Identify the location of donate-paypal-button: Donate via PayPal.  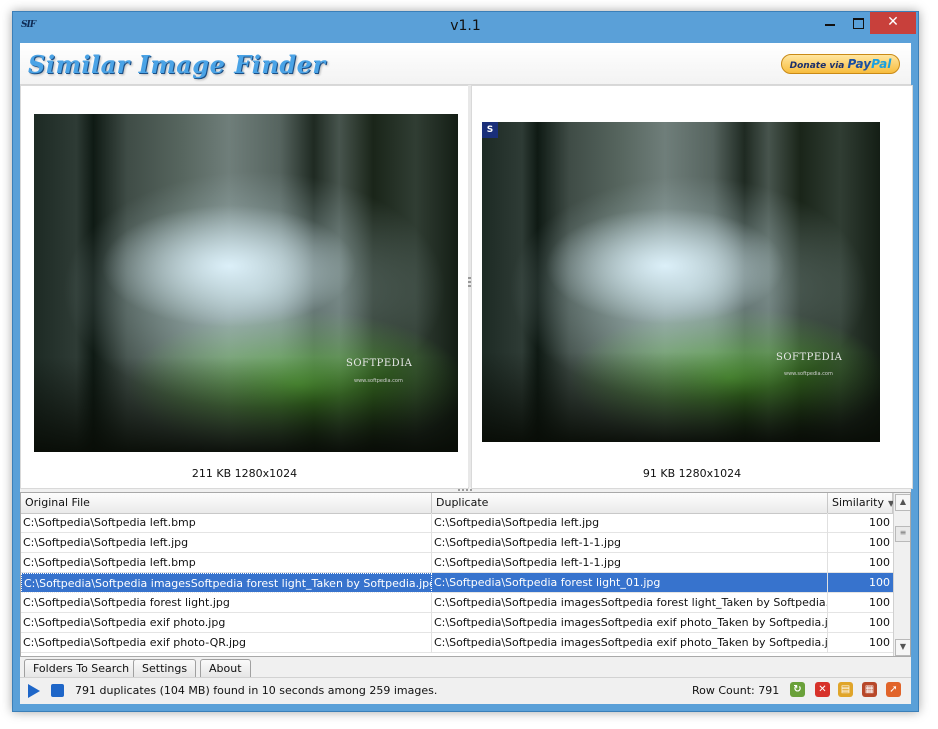
(840, 64).